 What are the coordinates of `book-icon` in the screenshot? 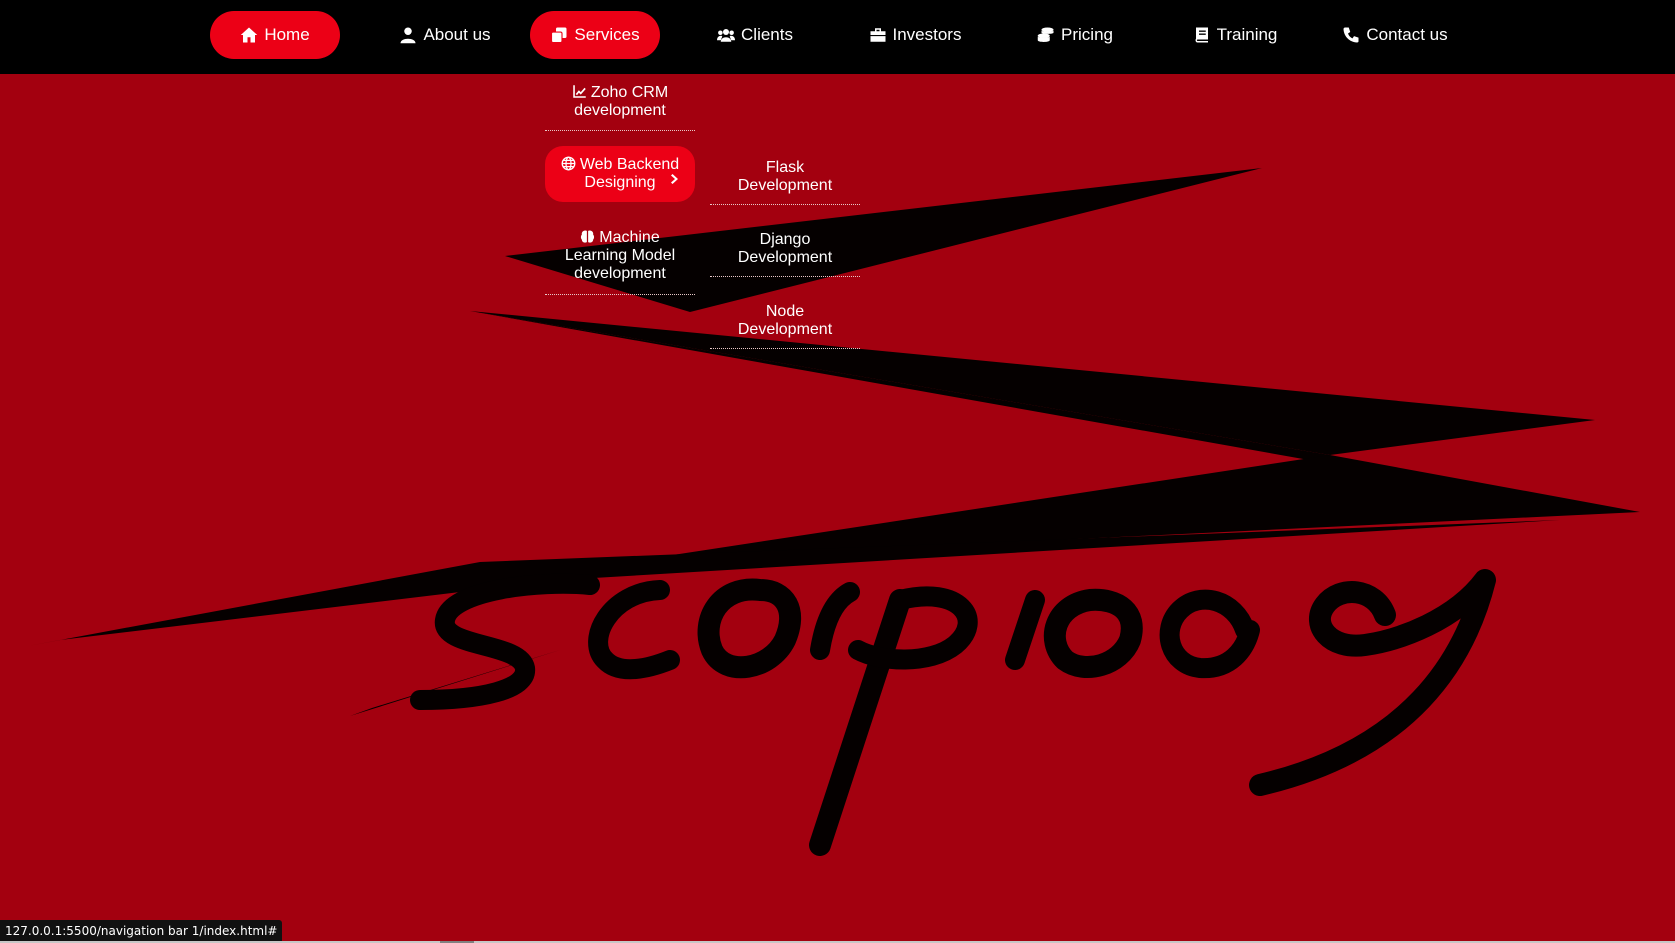 It's located at (1201, 35).